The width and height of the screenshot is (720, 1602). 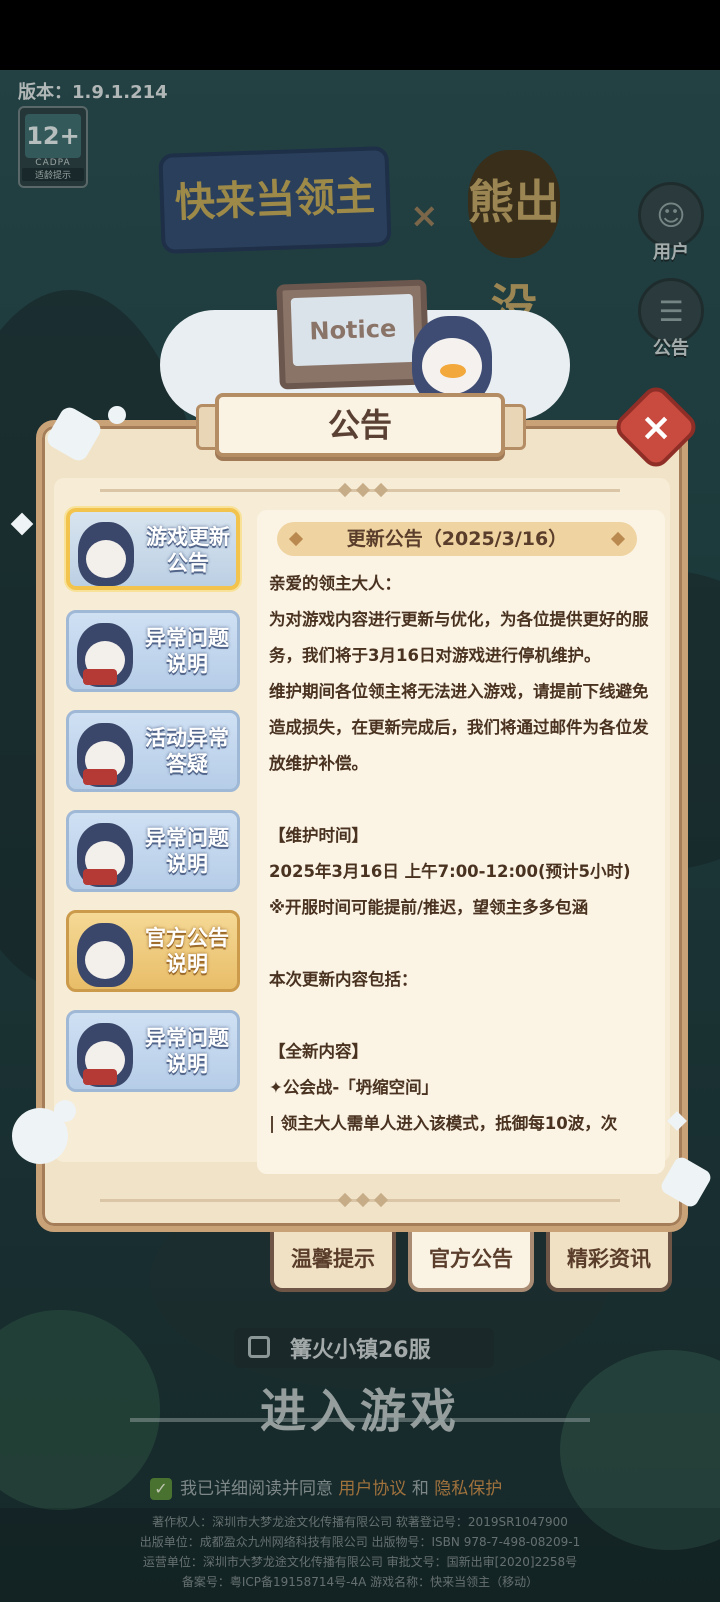 I want to click on penguin-beak, so click(x=453, y=371).